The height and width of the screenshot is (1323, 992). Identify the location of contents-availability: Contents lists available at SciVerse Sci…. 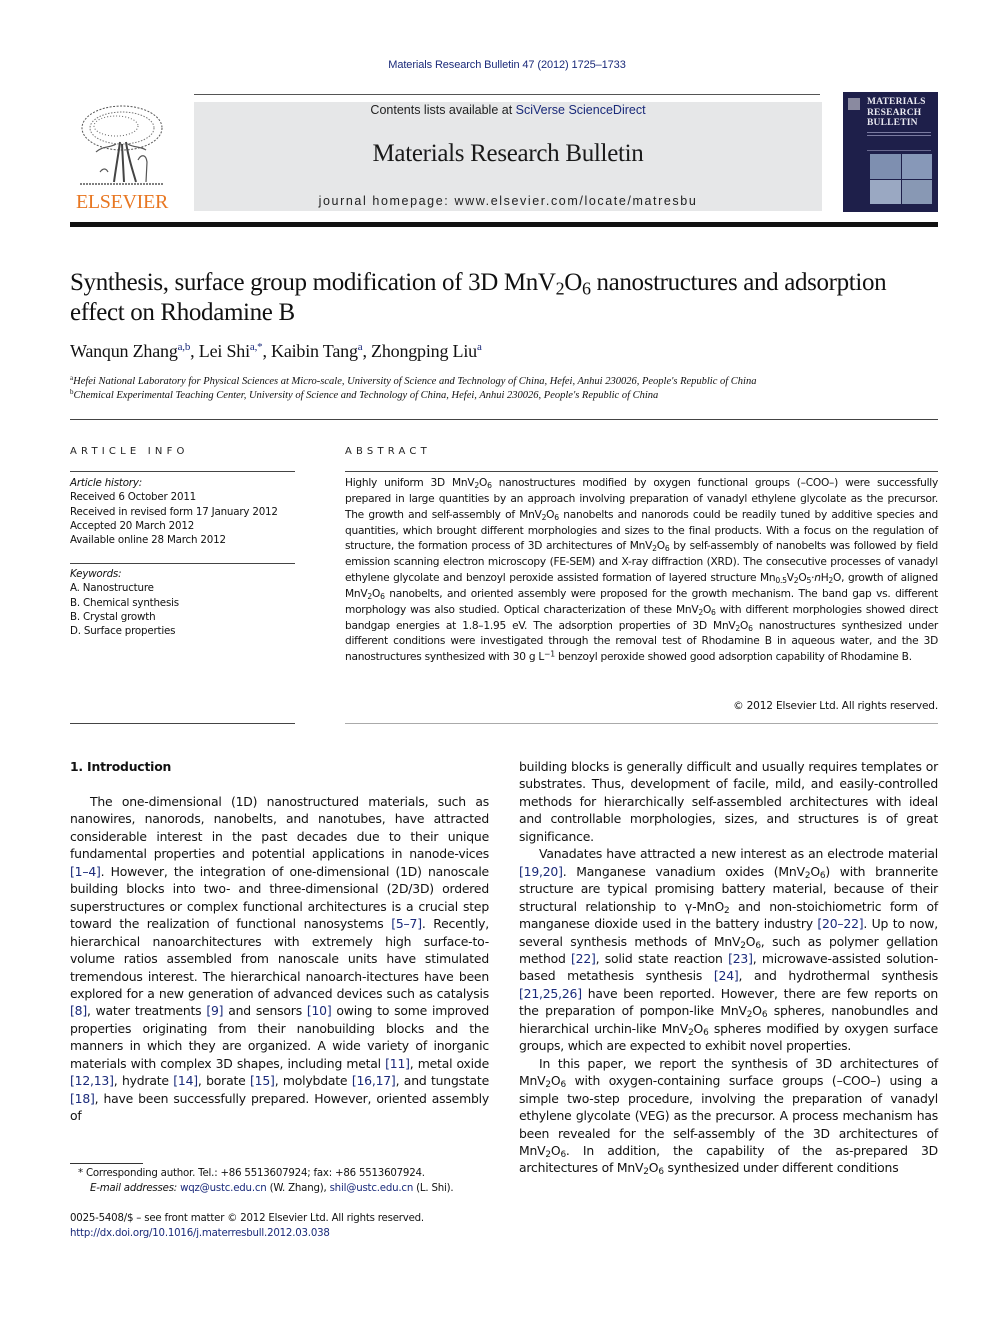
(508, 110).